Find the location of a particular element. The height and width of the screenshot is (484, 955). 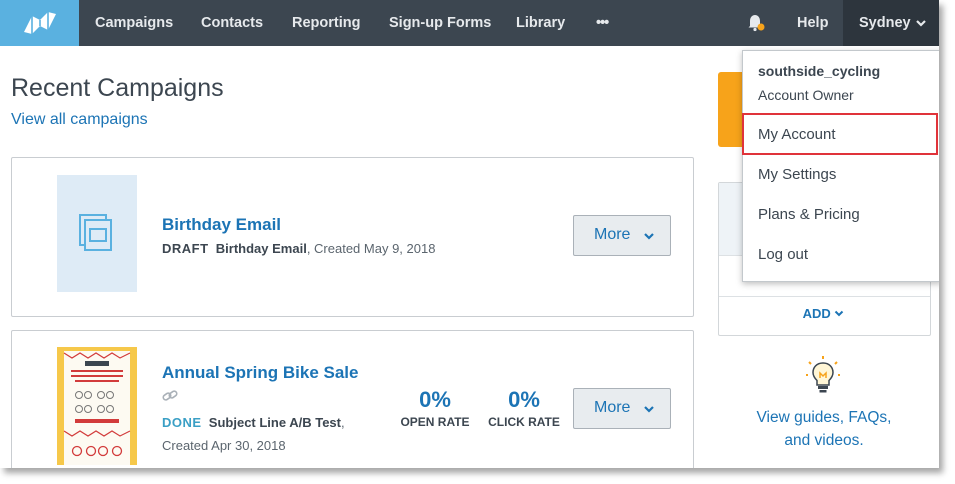

status-badge: DONE is located at coordinates (182, 422).